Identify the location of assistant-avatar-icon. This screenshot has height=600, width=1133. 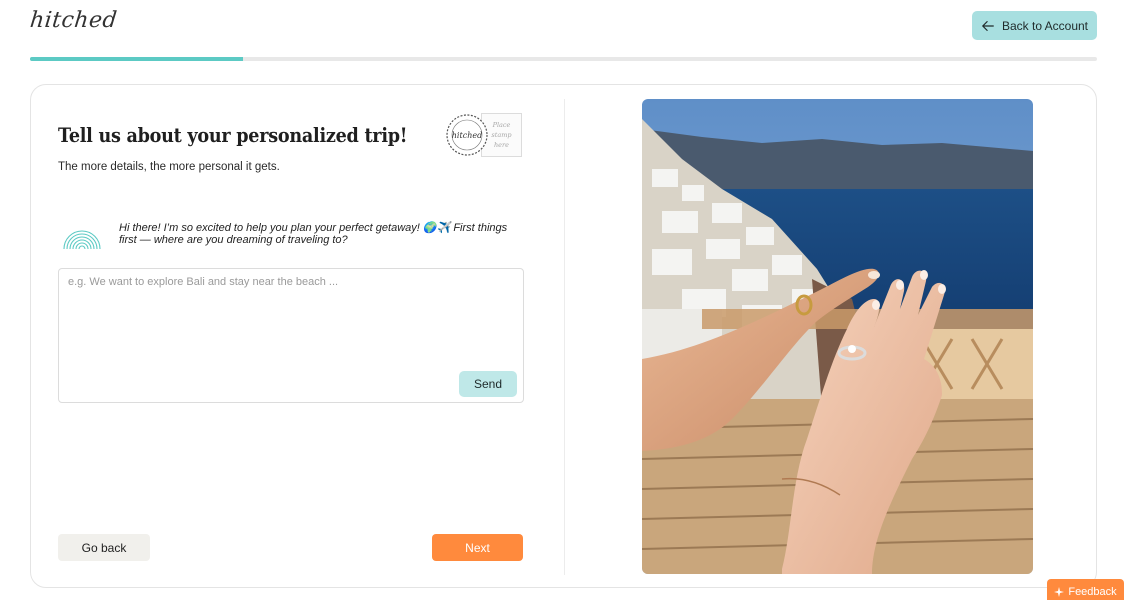
(82, 240).